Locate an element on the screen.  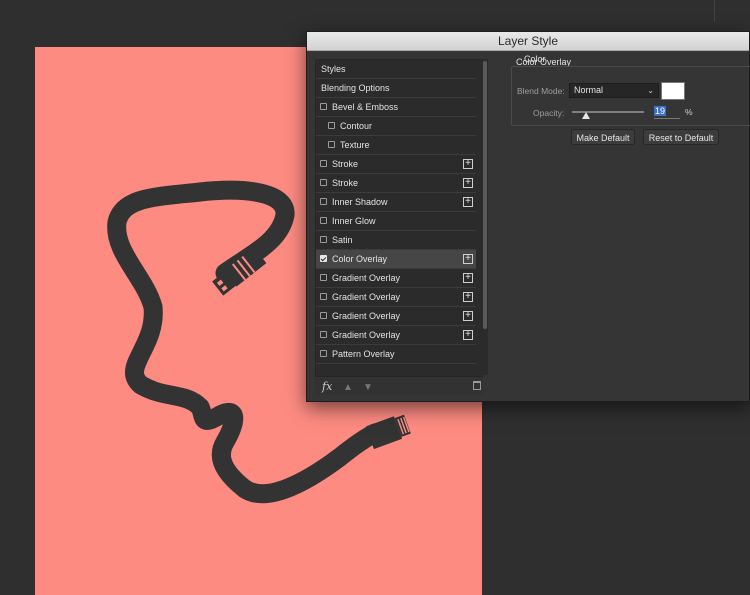
style-item: Pattern Overlay is located at coordinates (396, 354).